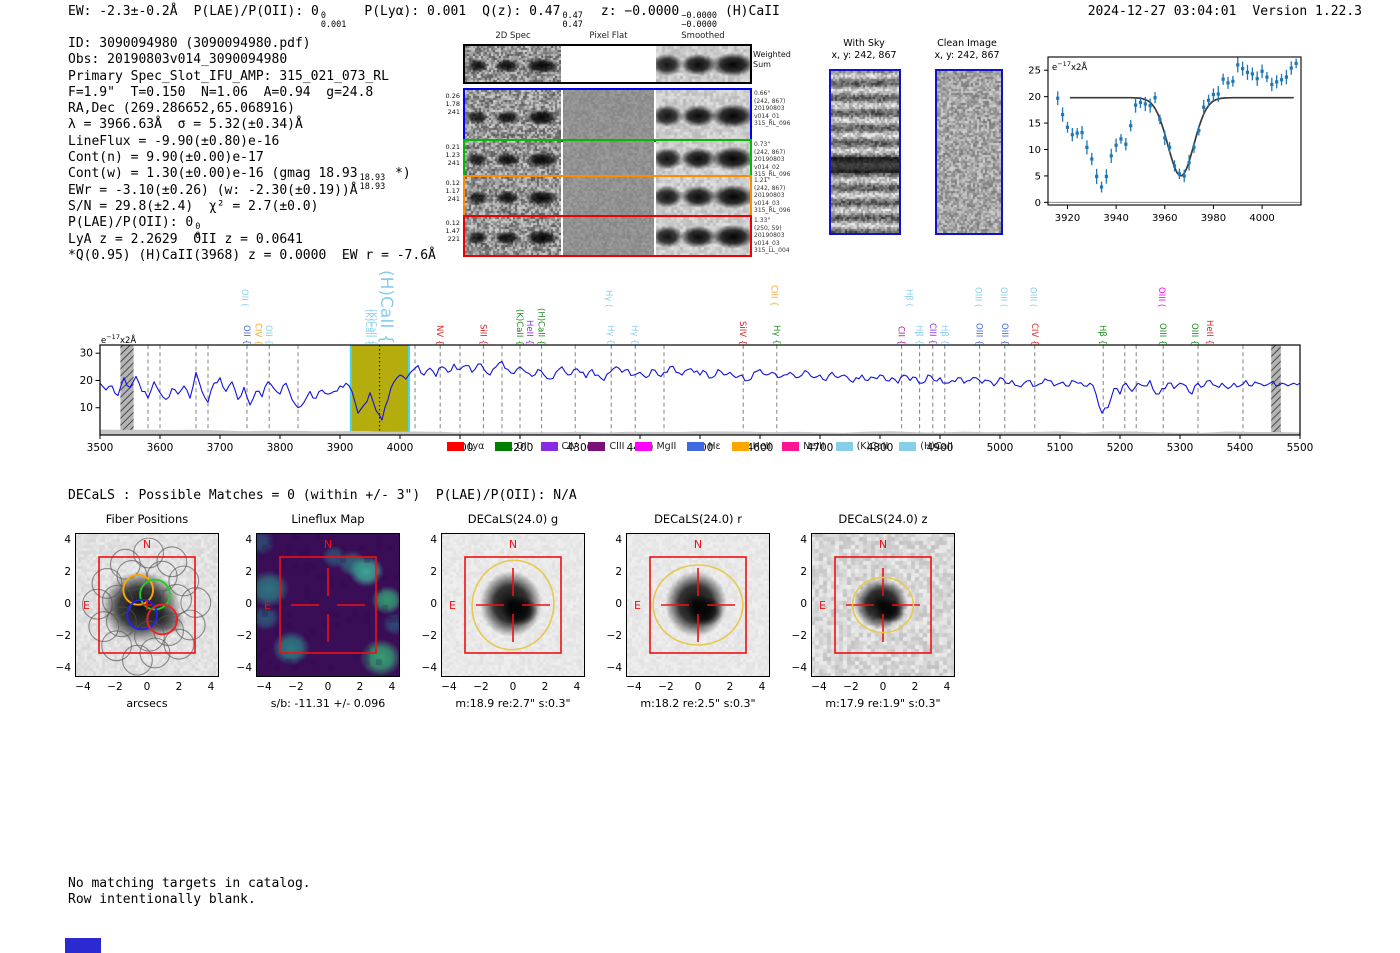 This screenshot has height=953, width=1400. Describe the element at coordinates (883, 519) in the screenshot. I see `cutout-title: DECaLS(24.0) z` at that location.